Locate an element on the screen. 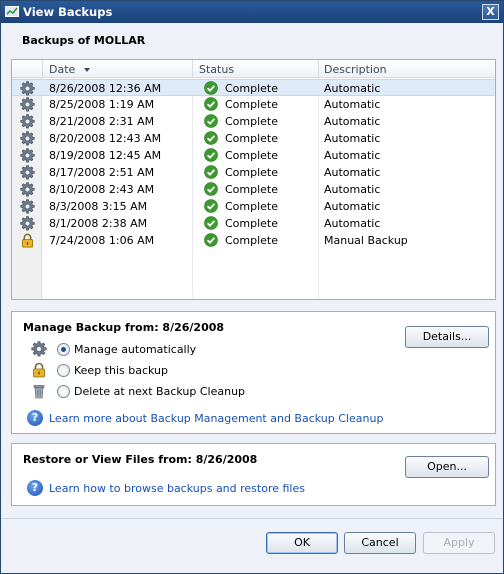 This screenshot has height=574, width=504. close-button: X is located at coordinates (490, 12).